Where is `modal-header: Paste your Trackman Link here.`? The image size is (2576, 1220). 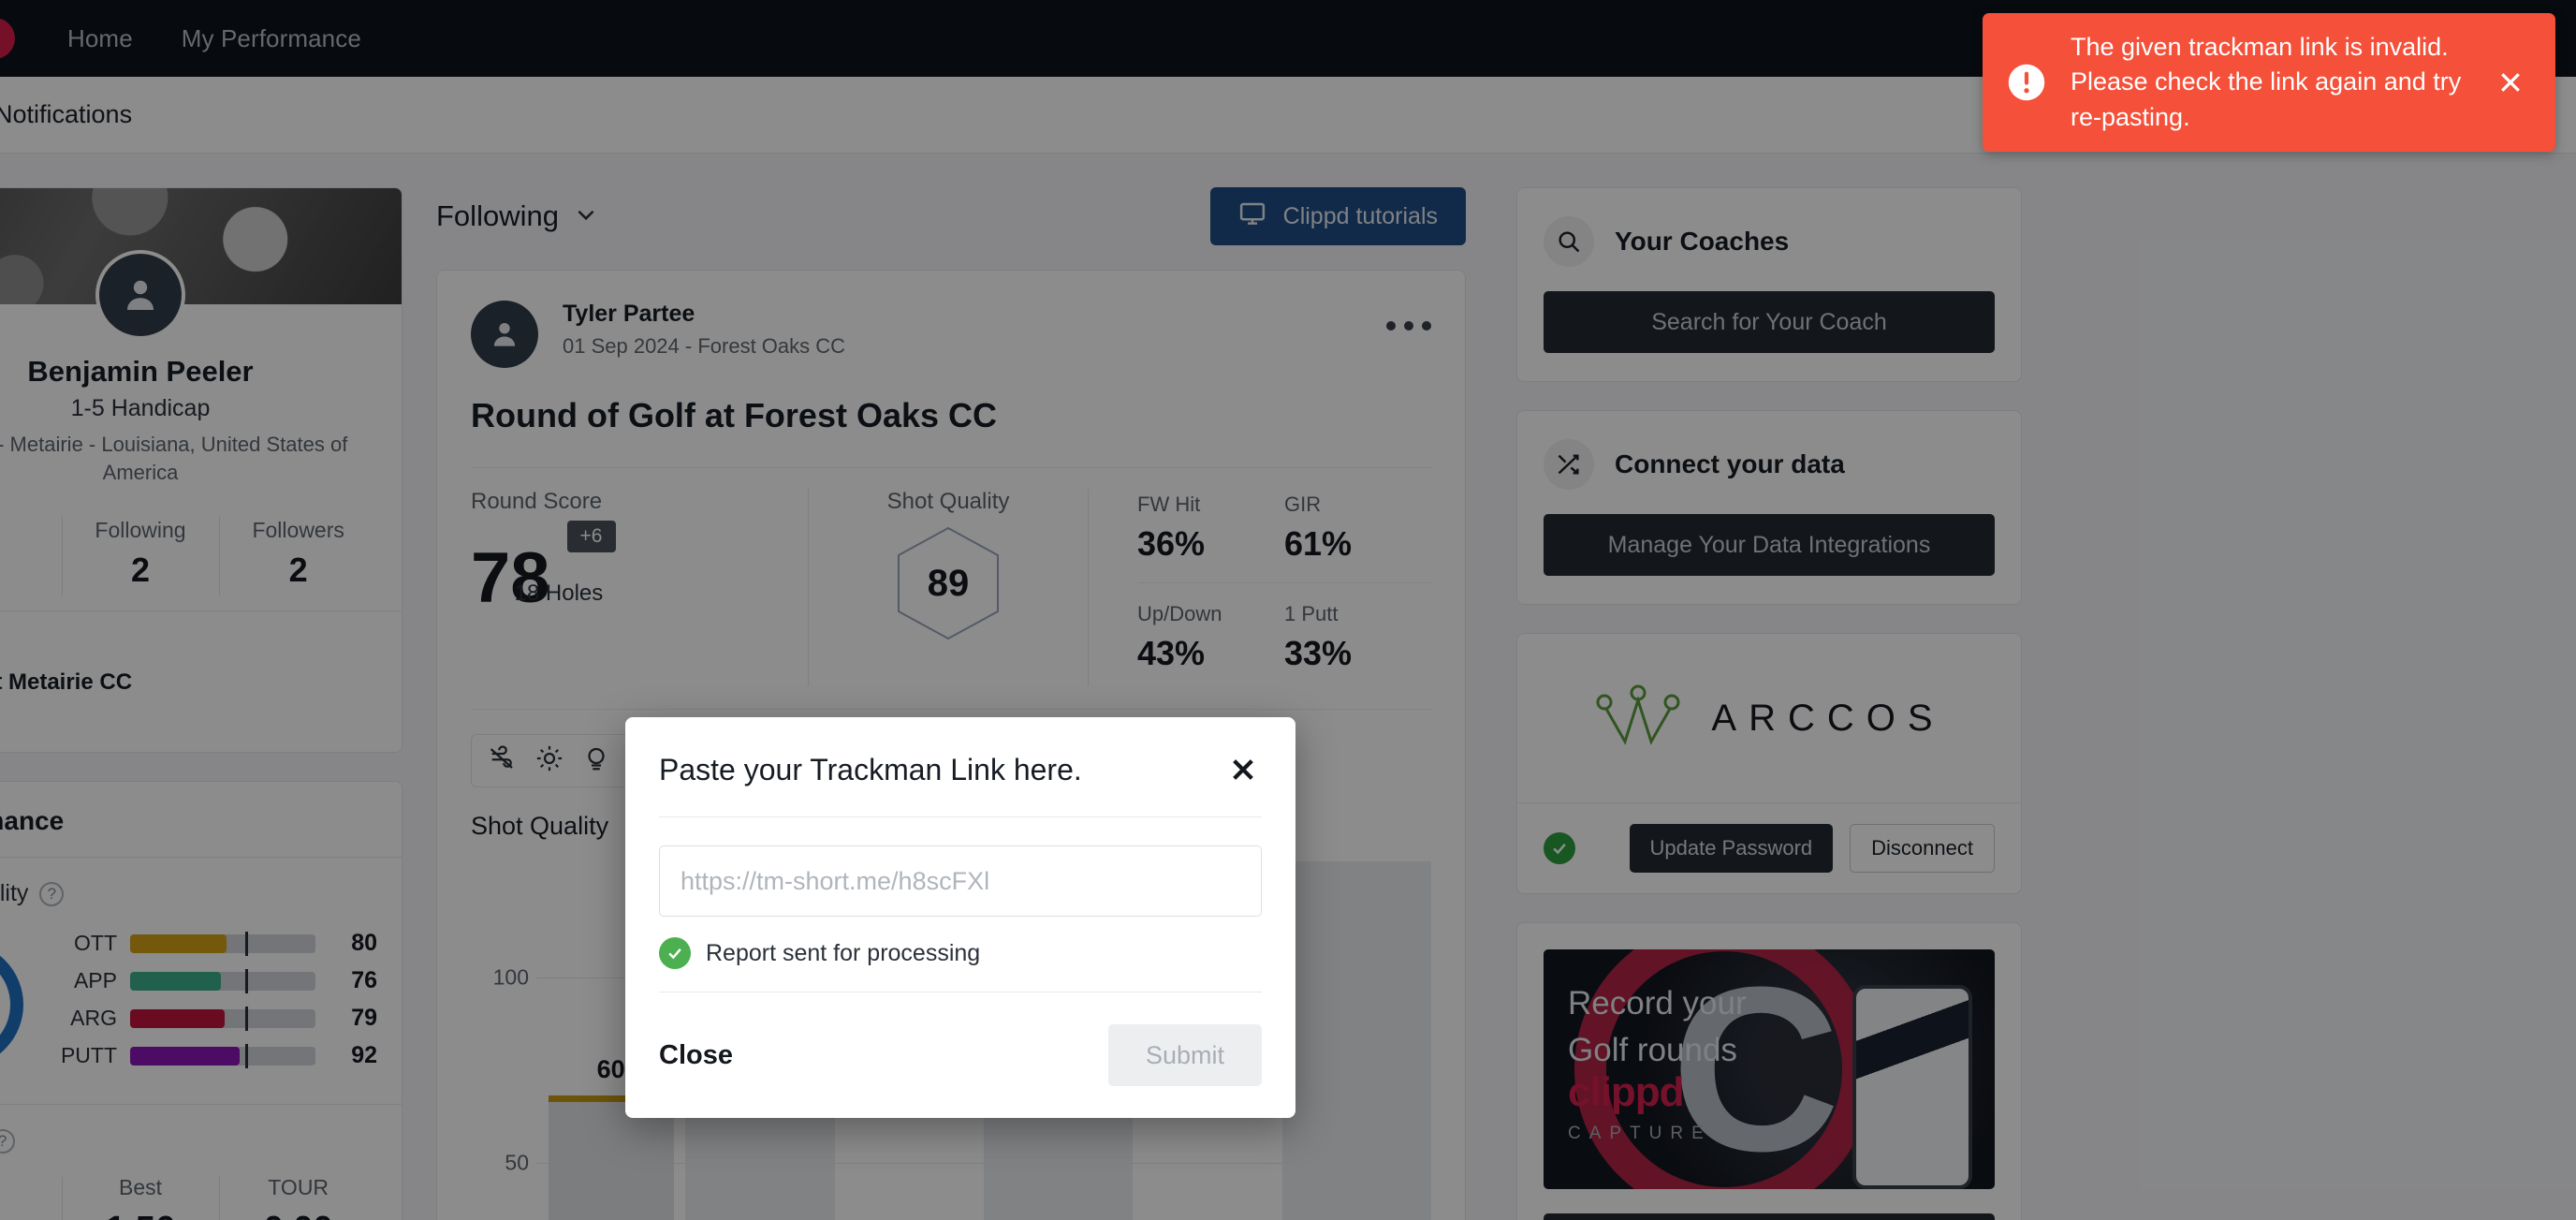
modal-header: Paste your Trackman Link here. is located at coordinates (961, 767).